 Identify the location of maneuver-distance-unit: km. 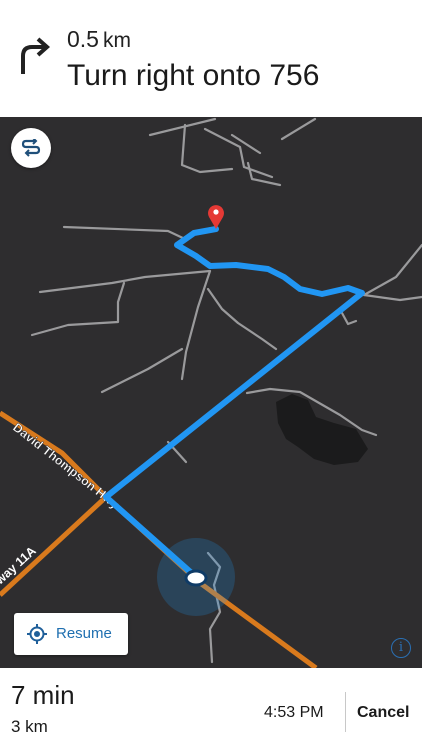
(116, 40).